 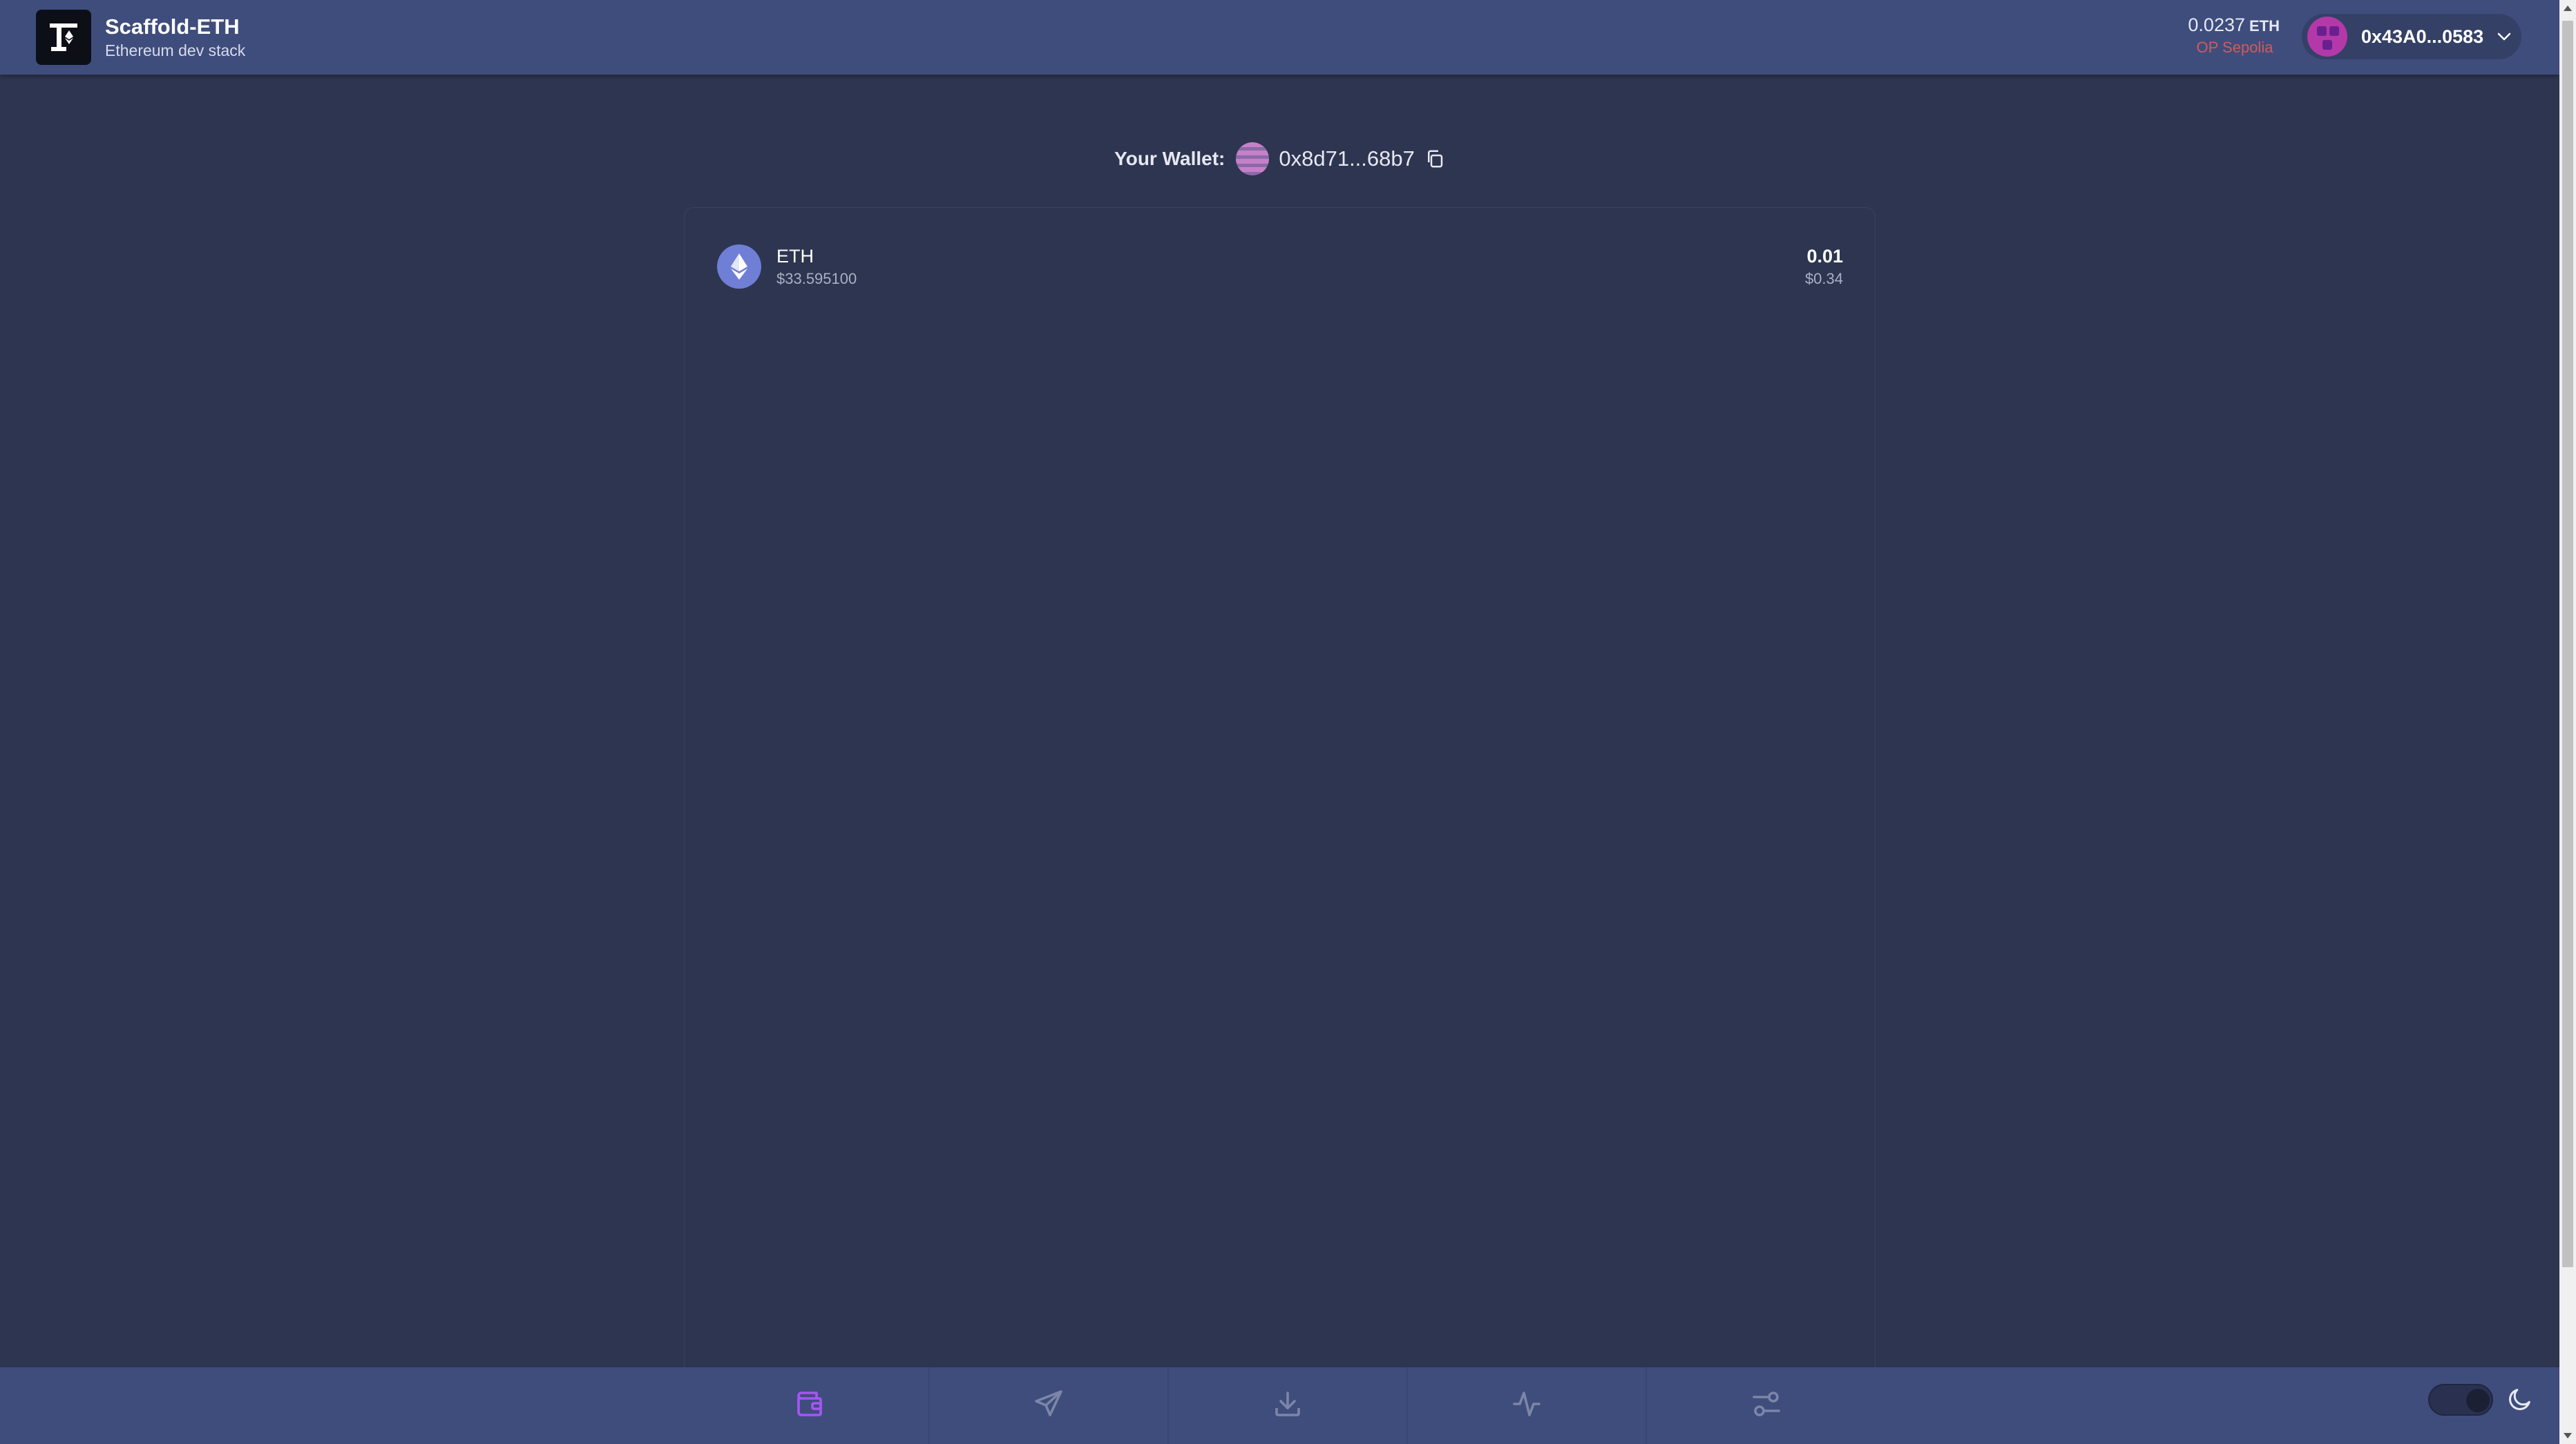 What do you see at coordinates (172, 27) in the screenshot?
I see `app-title: Scaffold-ETH` at bounding box center [172, 27].